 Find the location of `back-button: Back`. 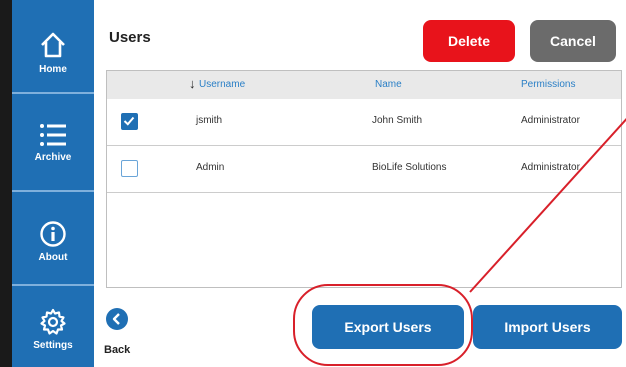

back-button: Back is located at coordinates (124, 335).